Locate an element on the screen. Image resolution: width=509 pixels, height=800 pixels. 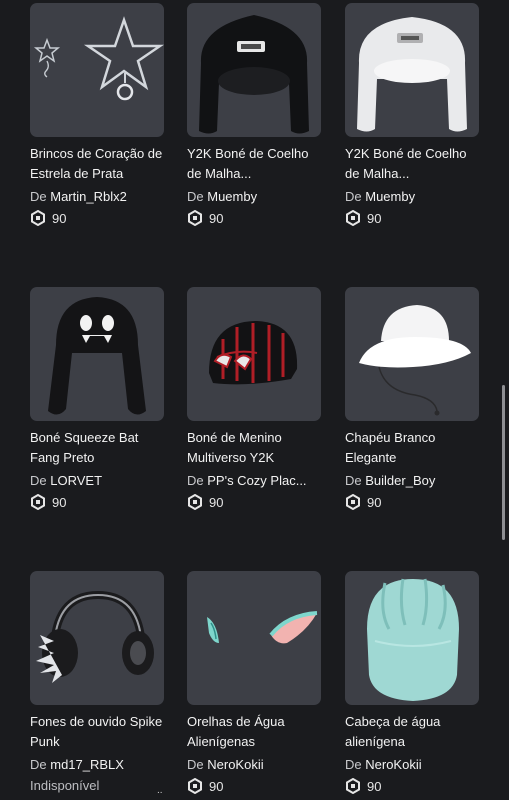
creator-name: Martin_Rblx2 is located at coordinates (88, 196).